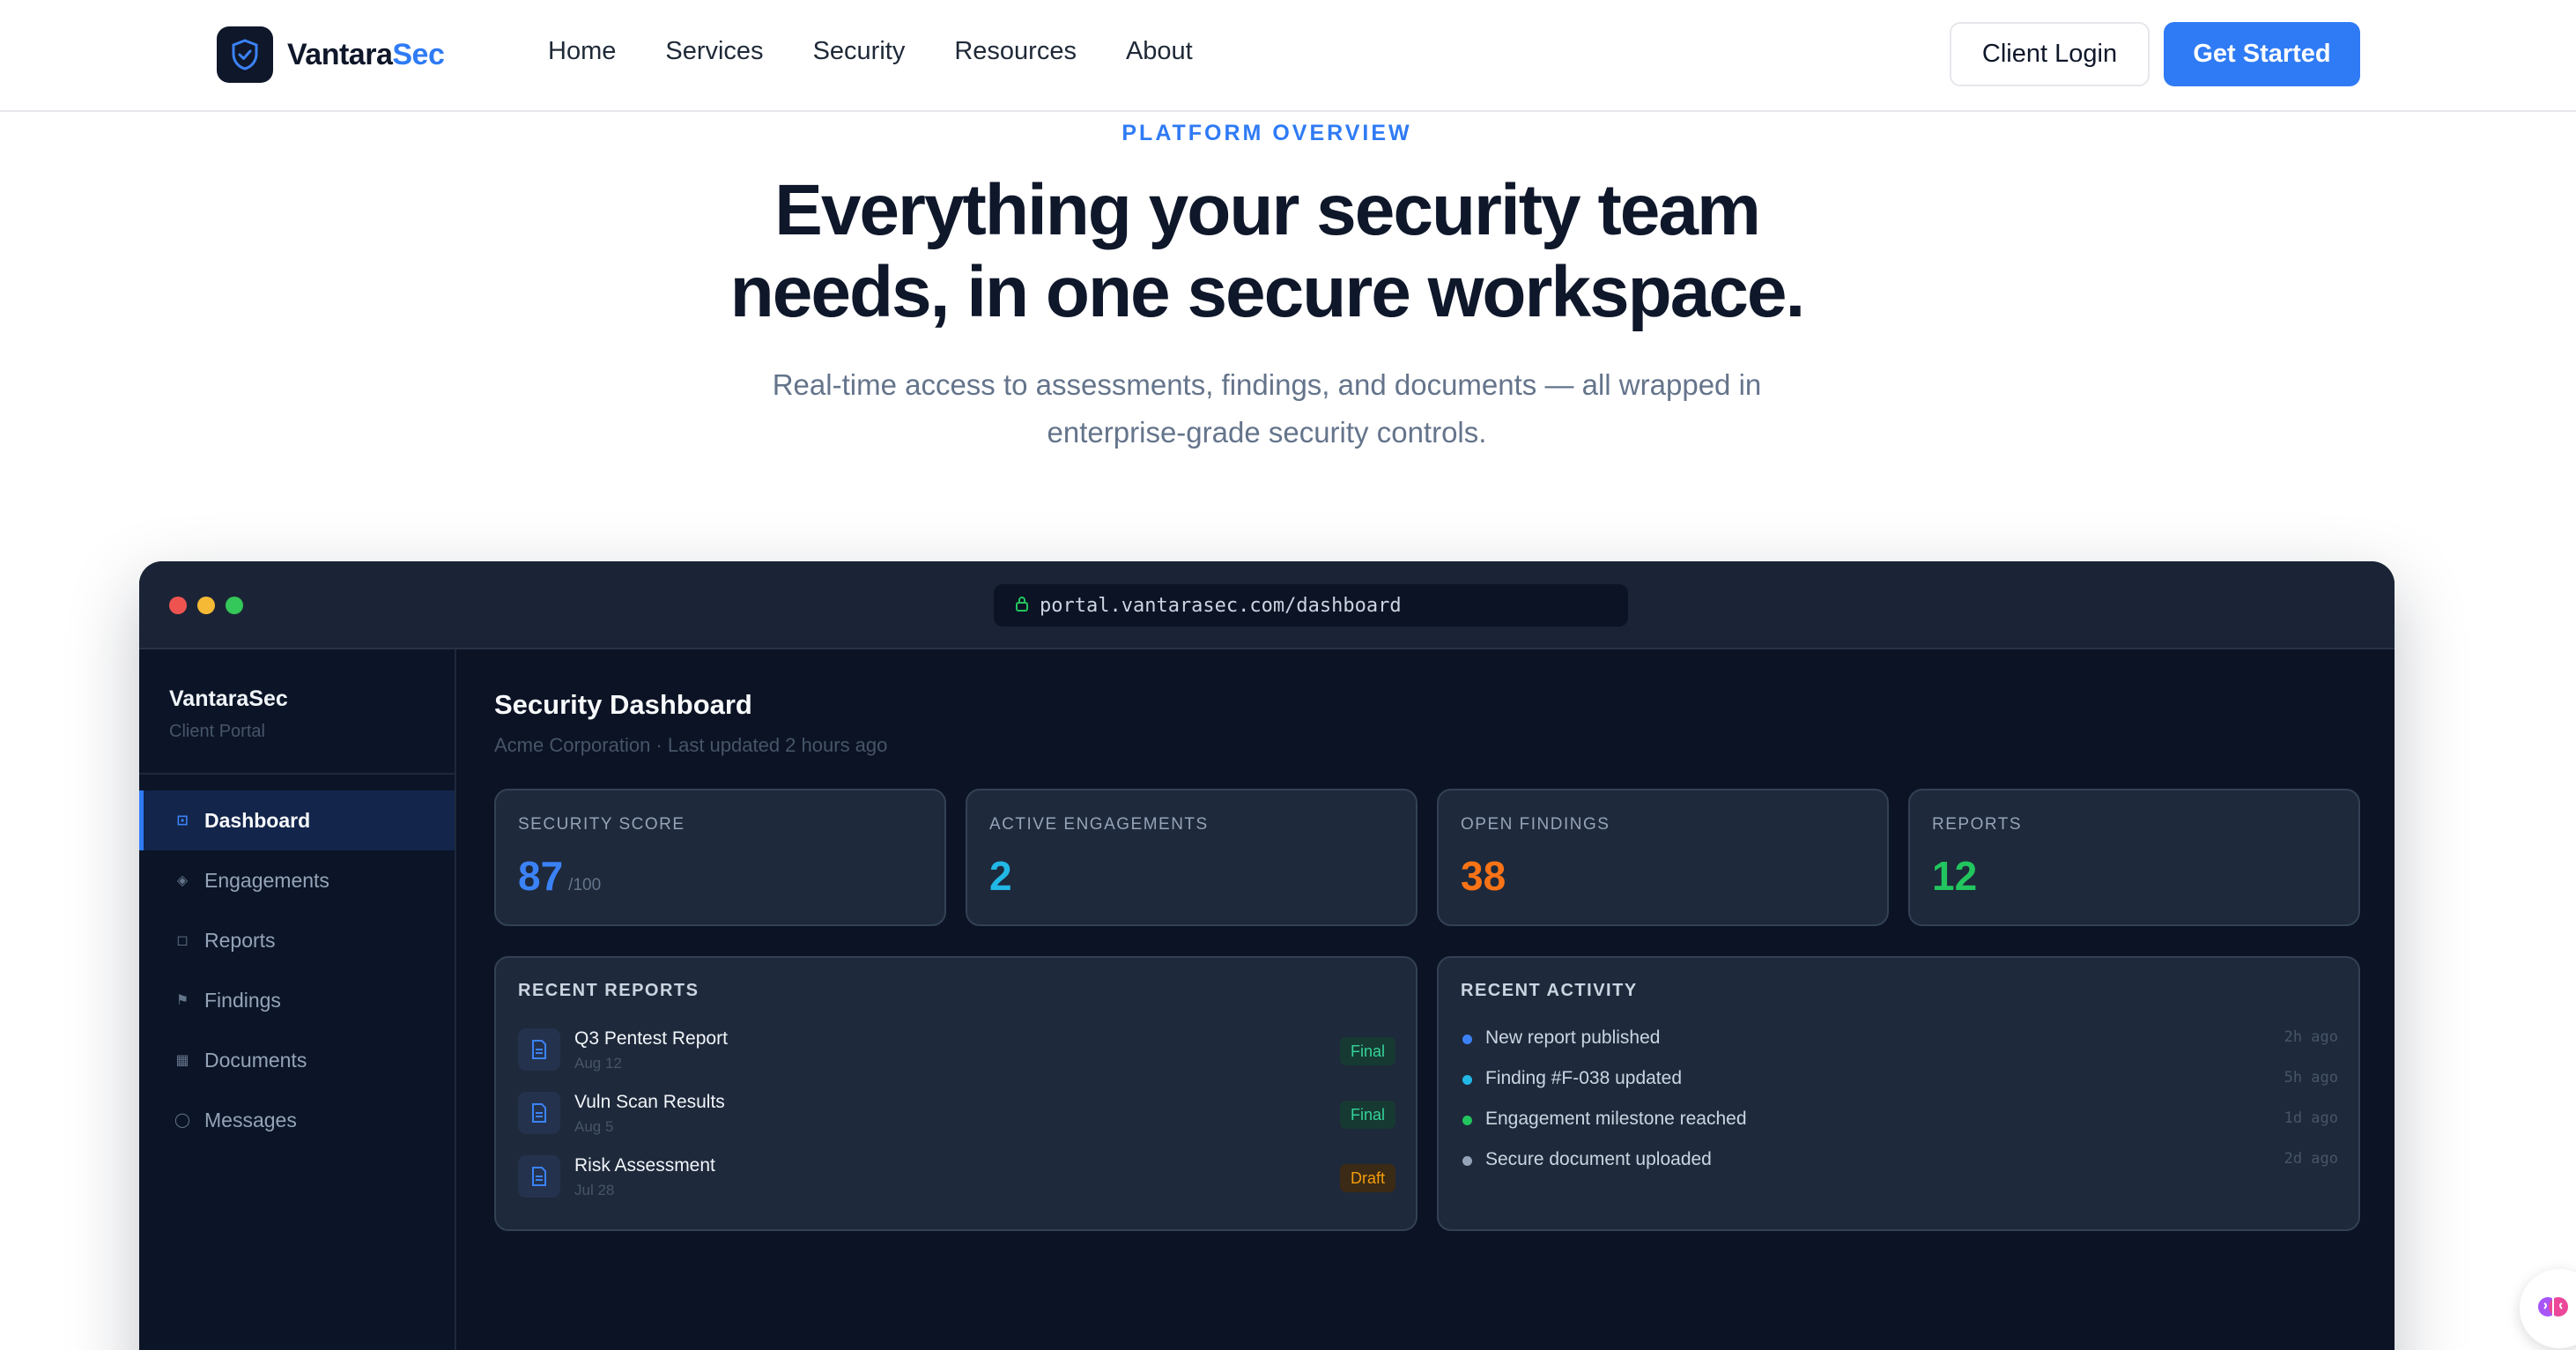 The image size is (2576, 1350). I want to click on sidebar-item-engagements: ◈ Engagements, so click(297, 880).